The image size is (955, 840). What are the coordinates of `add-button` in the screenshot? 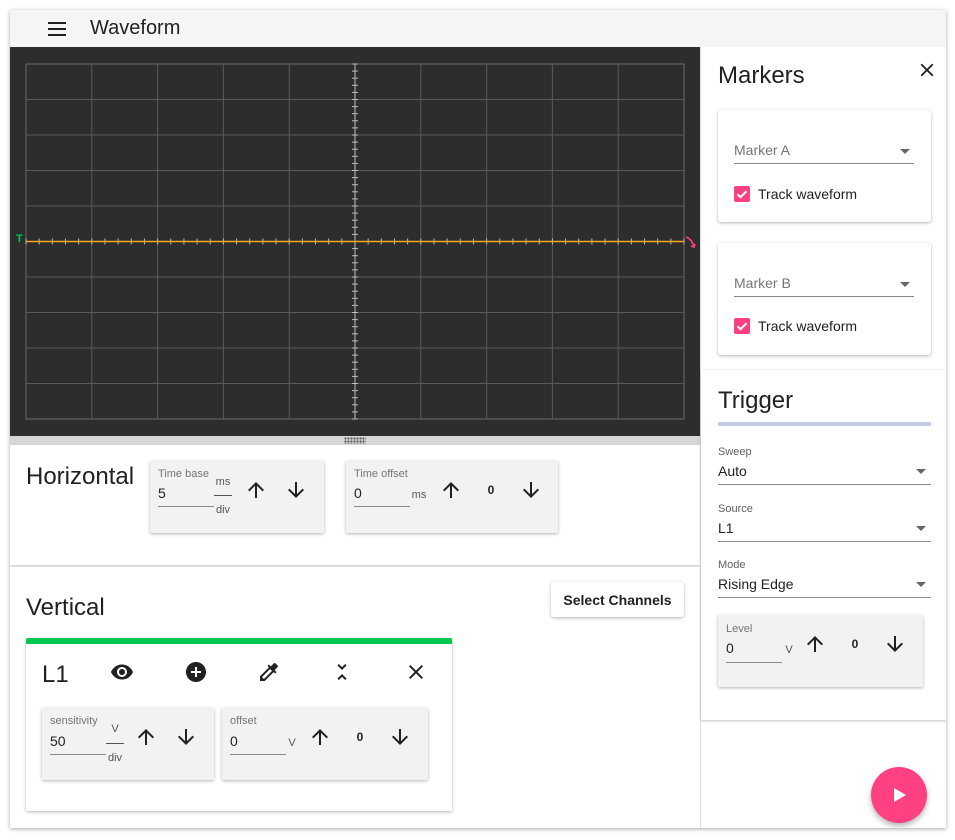 It's located at (196, 672).